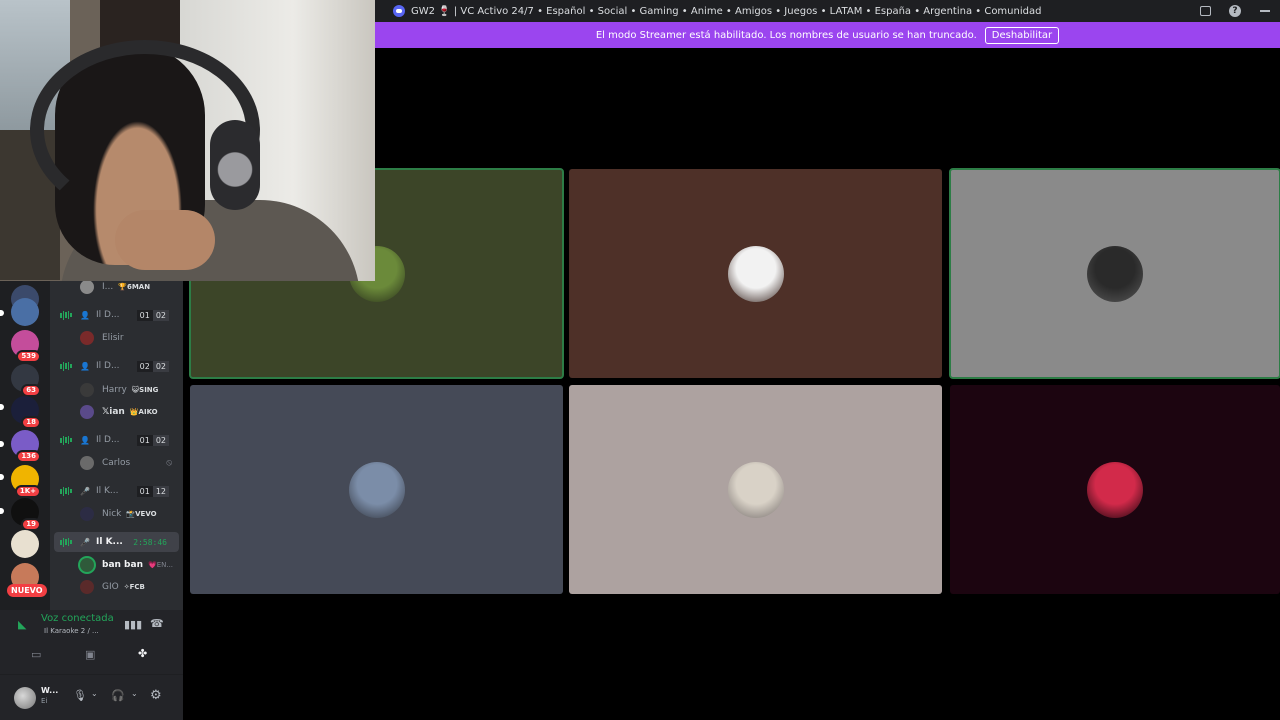 The image size is (1280, 720). I want to click on voice-user: Nick 📸VEVO, so click(118, 514).